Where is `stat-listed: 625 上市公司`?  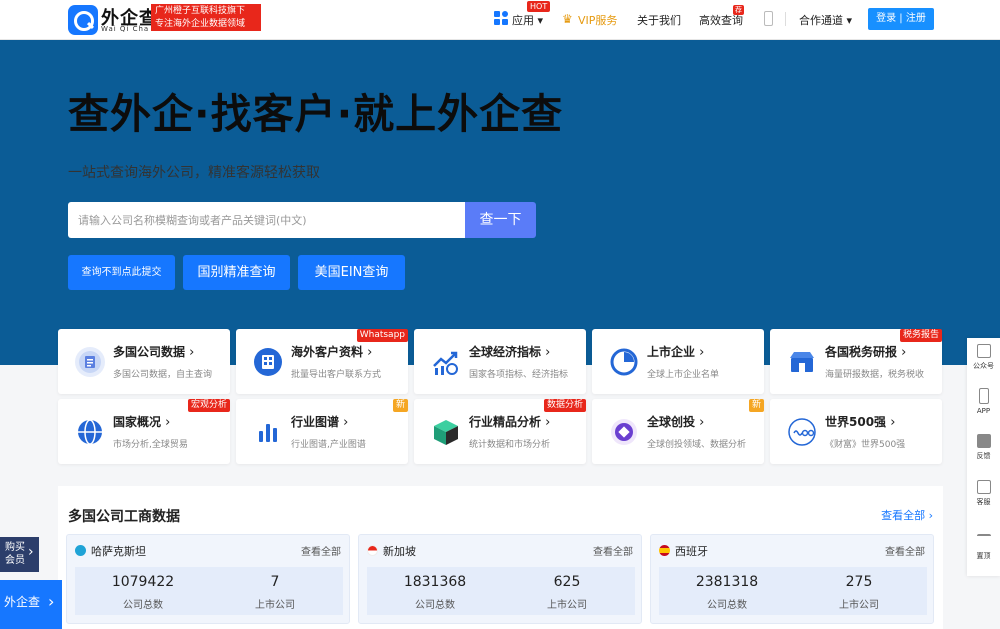
stat-listed: 625 上市公司 is located at coordinates (567, 591).